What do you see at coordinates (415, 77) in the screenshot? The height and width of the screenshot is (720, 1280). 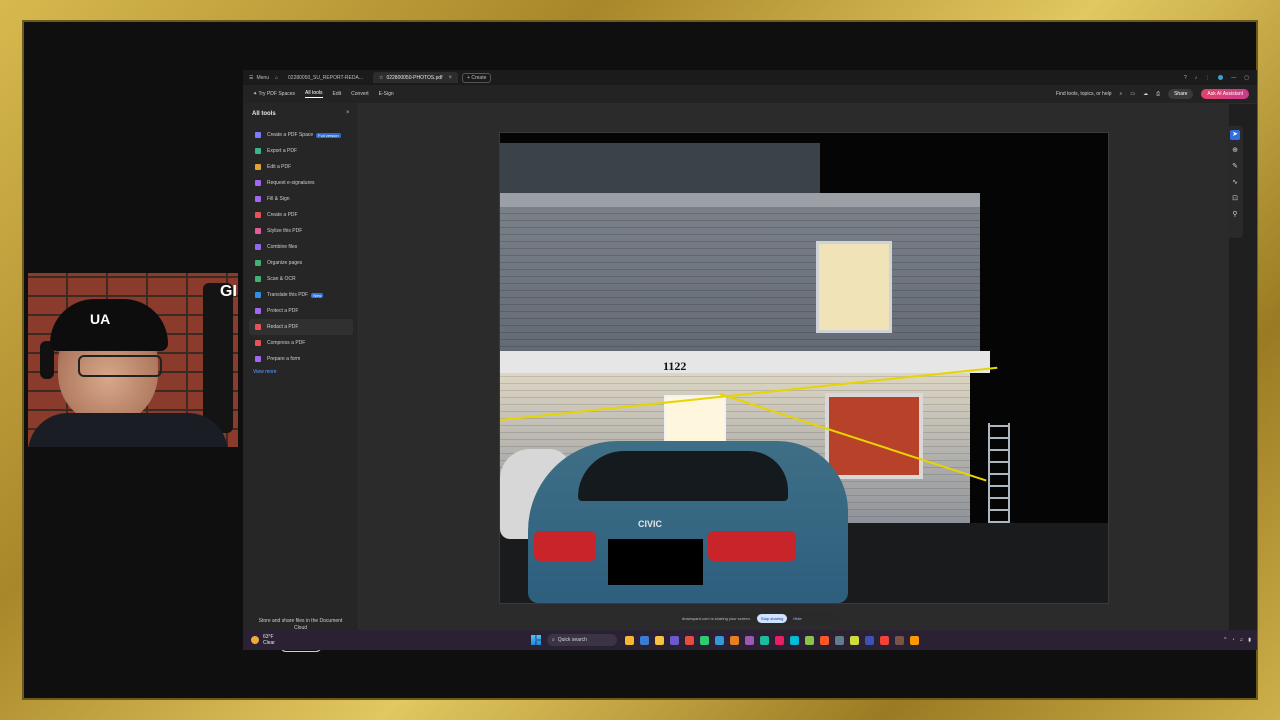 I see `tab-photos: ☆ 022800050-PHOTOS.pdf ×` at bounding box center [415, 77].